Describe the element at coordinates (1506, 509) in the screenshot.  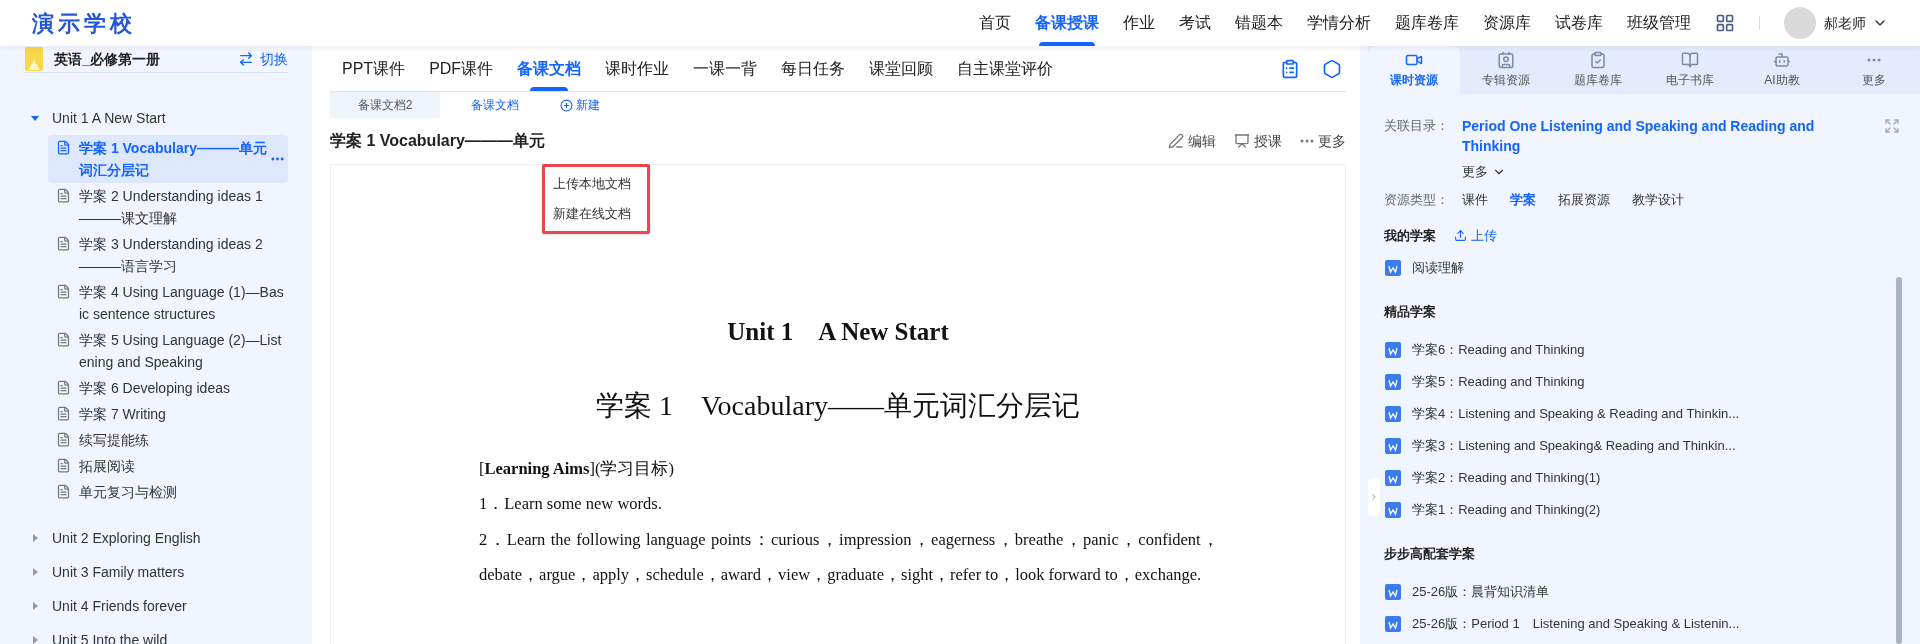
I see `resource-item: 学案1：Reading and Thinking(2)` at that location.